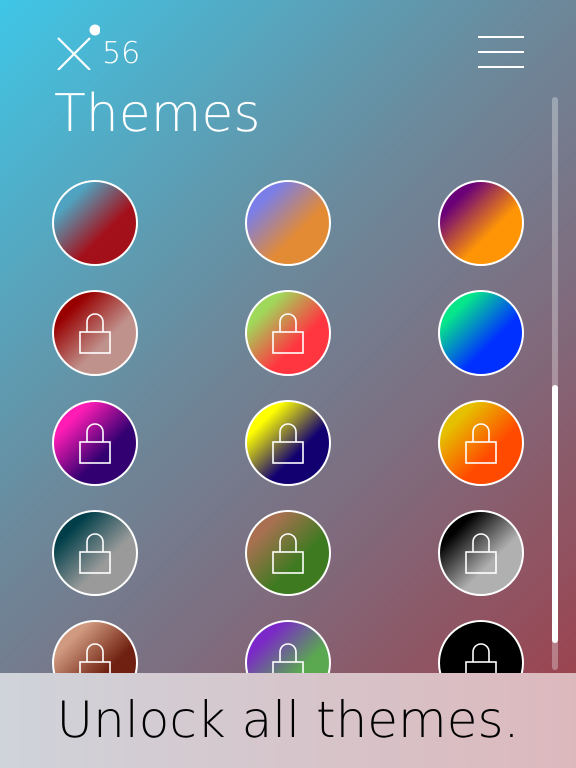 The height and width of the screenshot is (768, 576). I want to click on menu-button, so click(501, 52).